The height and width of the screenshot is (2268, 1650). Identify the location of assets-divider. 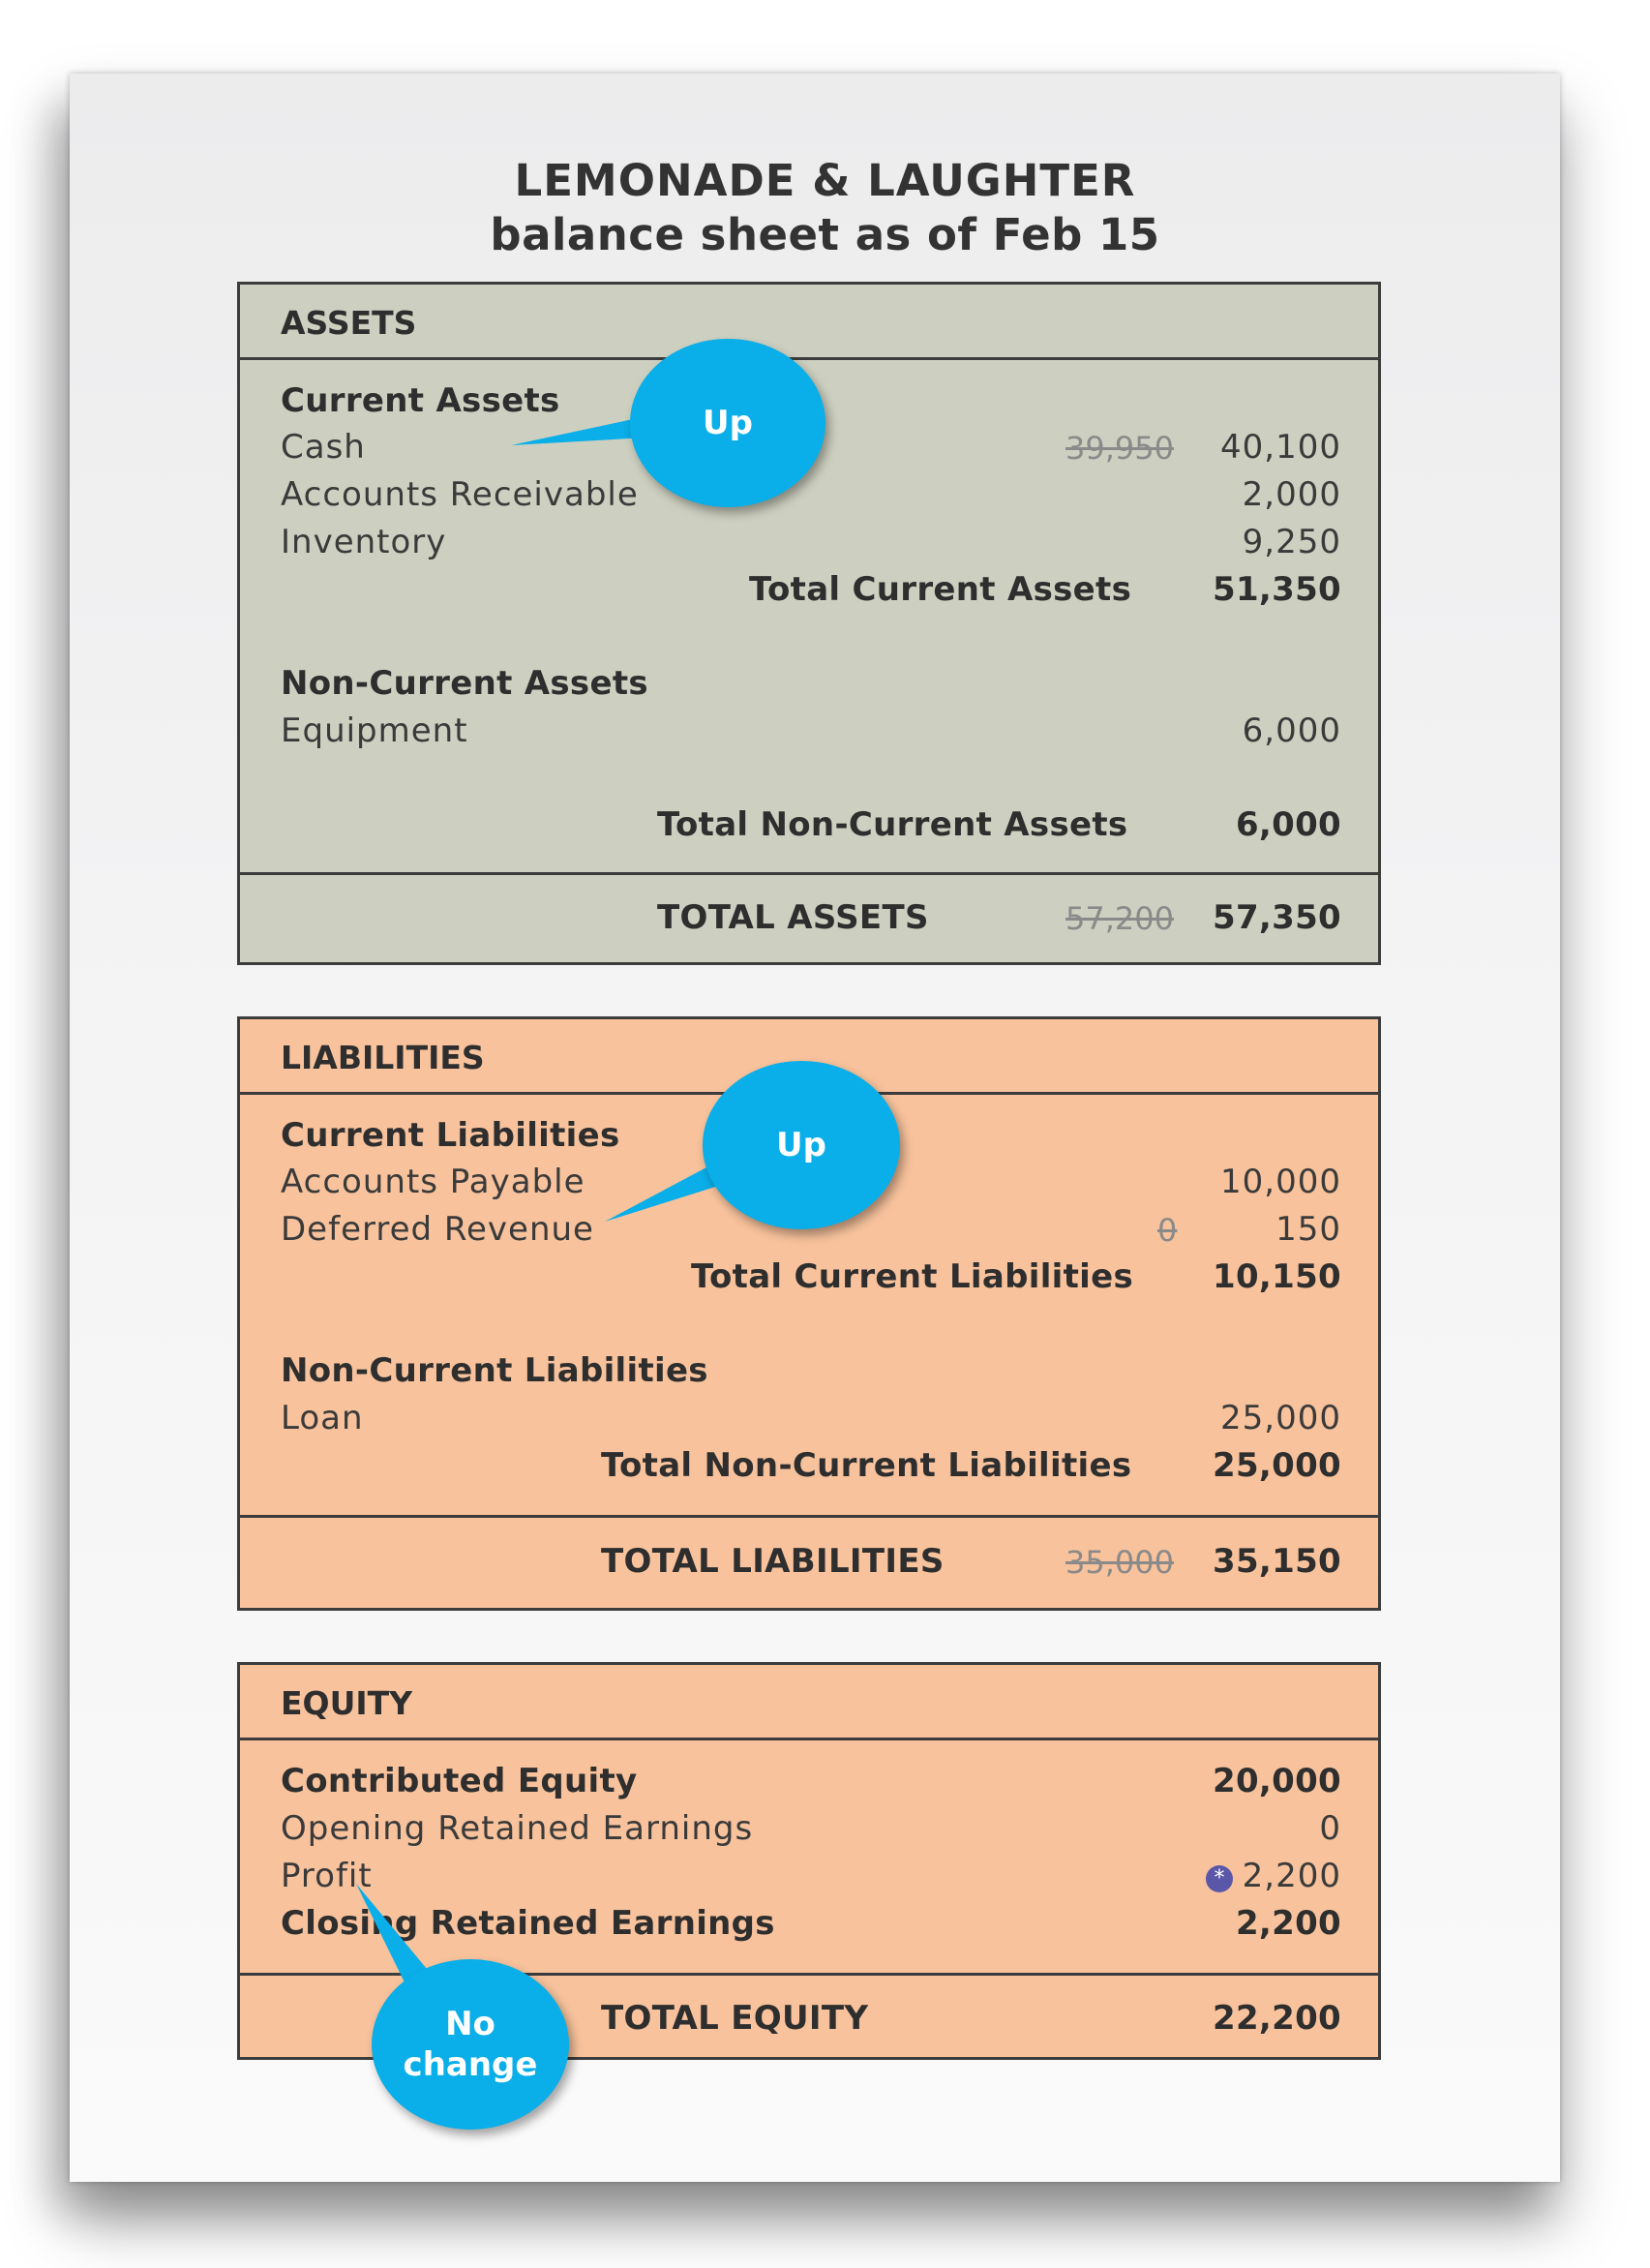
(809, 873).